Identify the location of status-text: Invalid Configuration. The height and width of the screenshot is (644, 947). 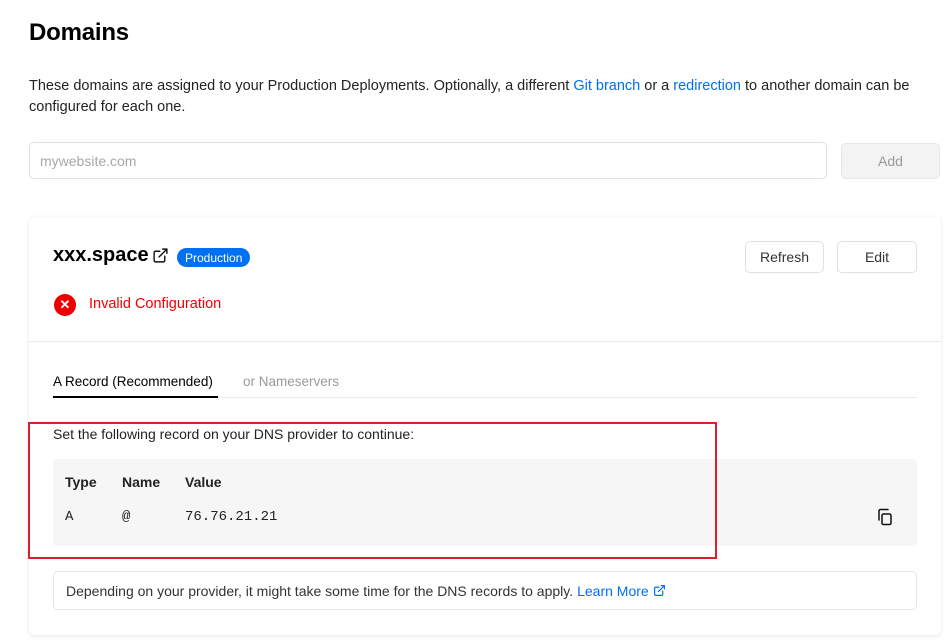
(155, 304).